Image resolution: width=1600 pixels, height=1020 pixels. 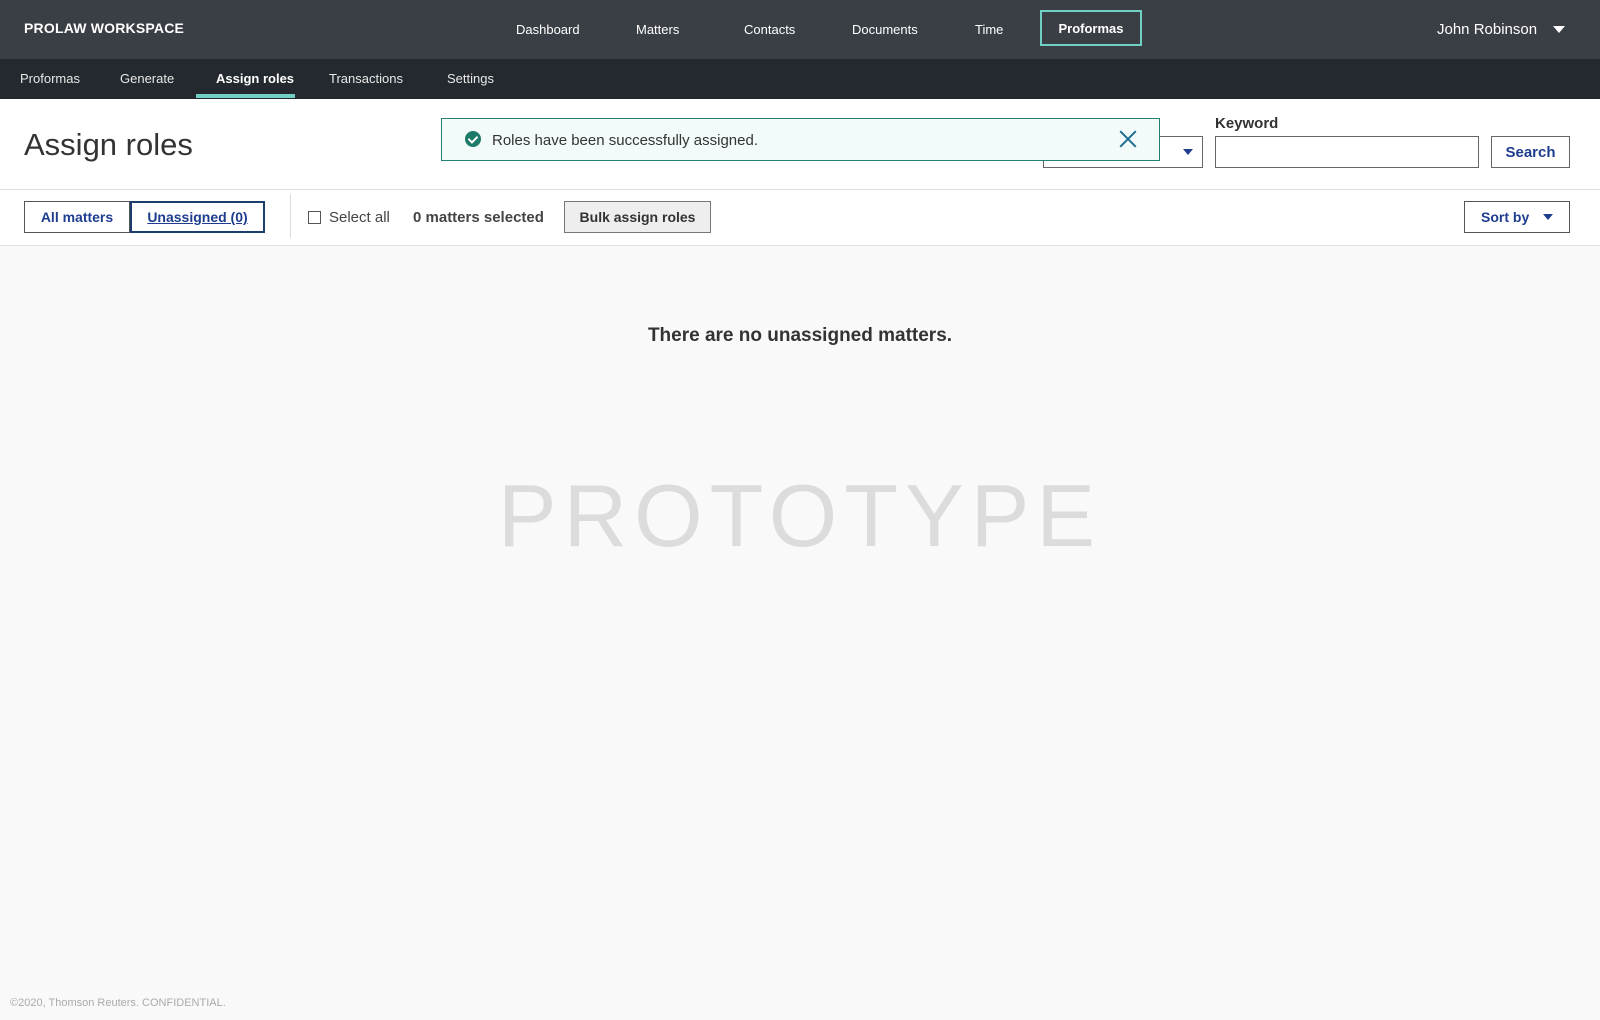 What do you see at coordinates (1091, 28) in the screenshot?
I see `nav-proformas: Proformas` at bounding box center [1091, 28].